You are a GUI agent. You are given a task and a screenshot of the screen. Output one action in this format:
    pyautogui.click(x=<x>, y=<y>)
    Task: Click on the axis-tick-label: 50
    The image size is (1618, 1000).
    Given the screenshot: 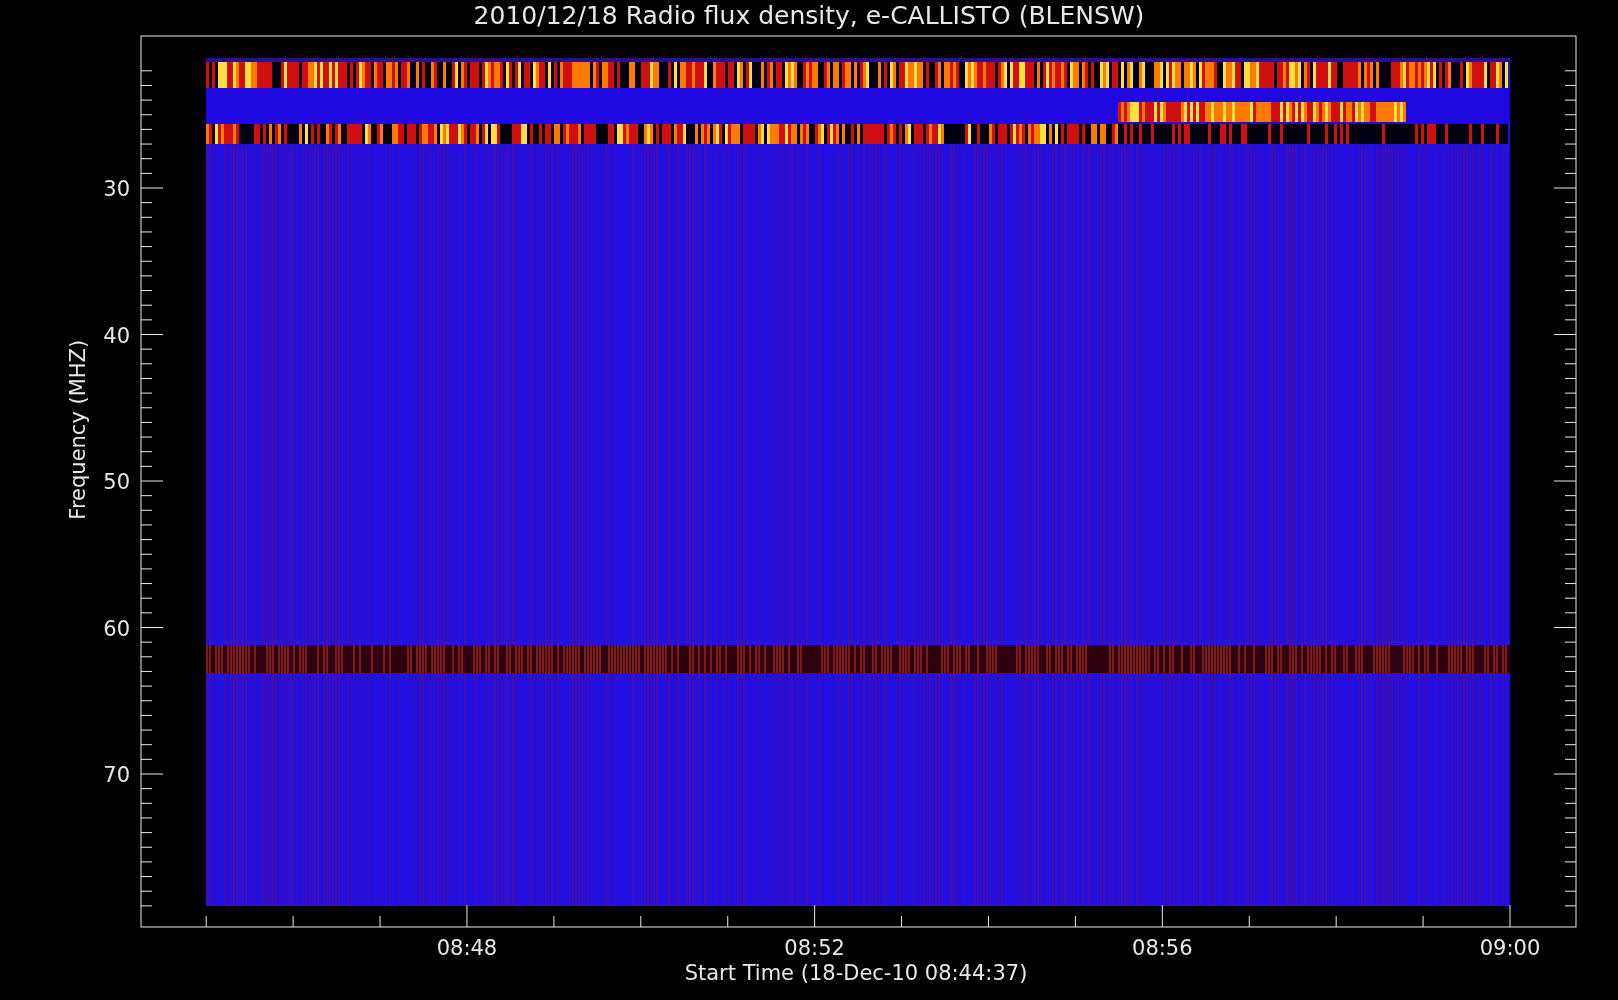 What is the action you would take?
    pyautogui.click(x=116, y=482)
    